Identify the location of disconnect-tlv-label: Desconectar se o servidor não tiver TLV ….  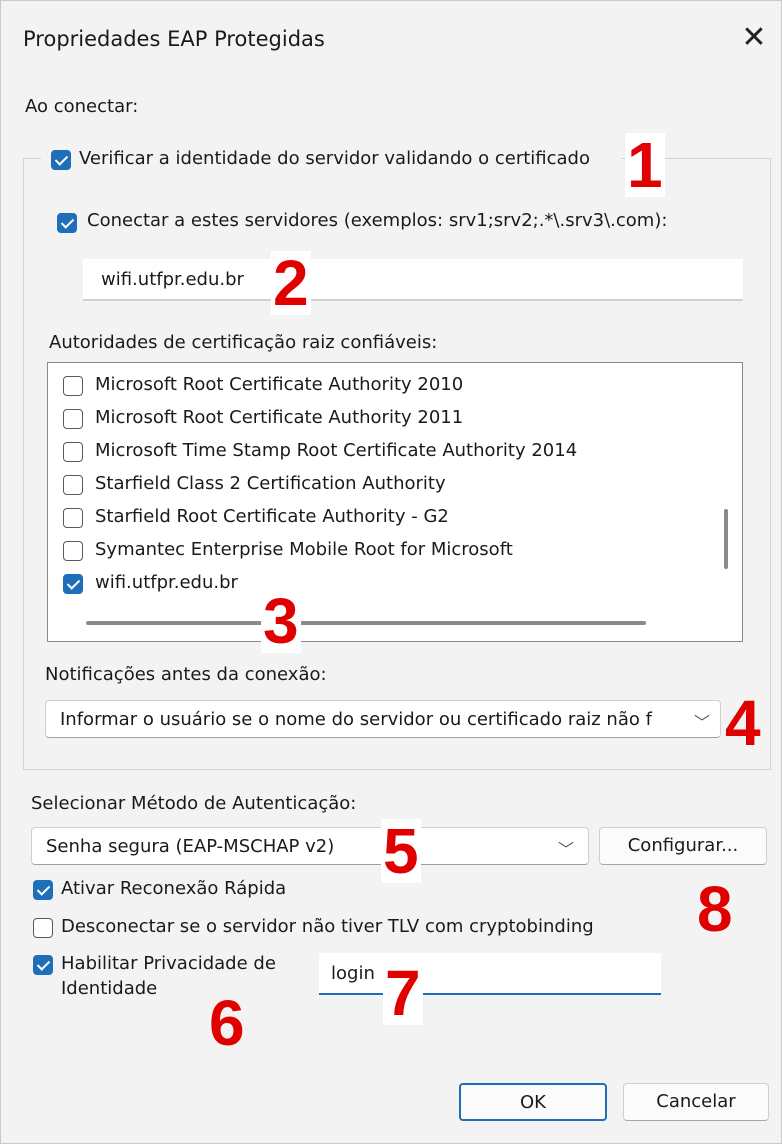
(327, 926).